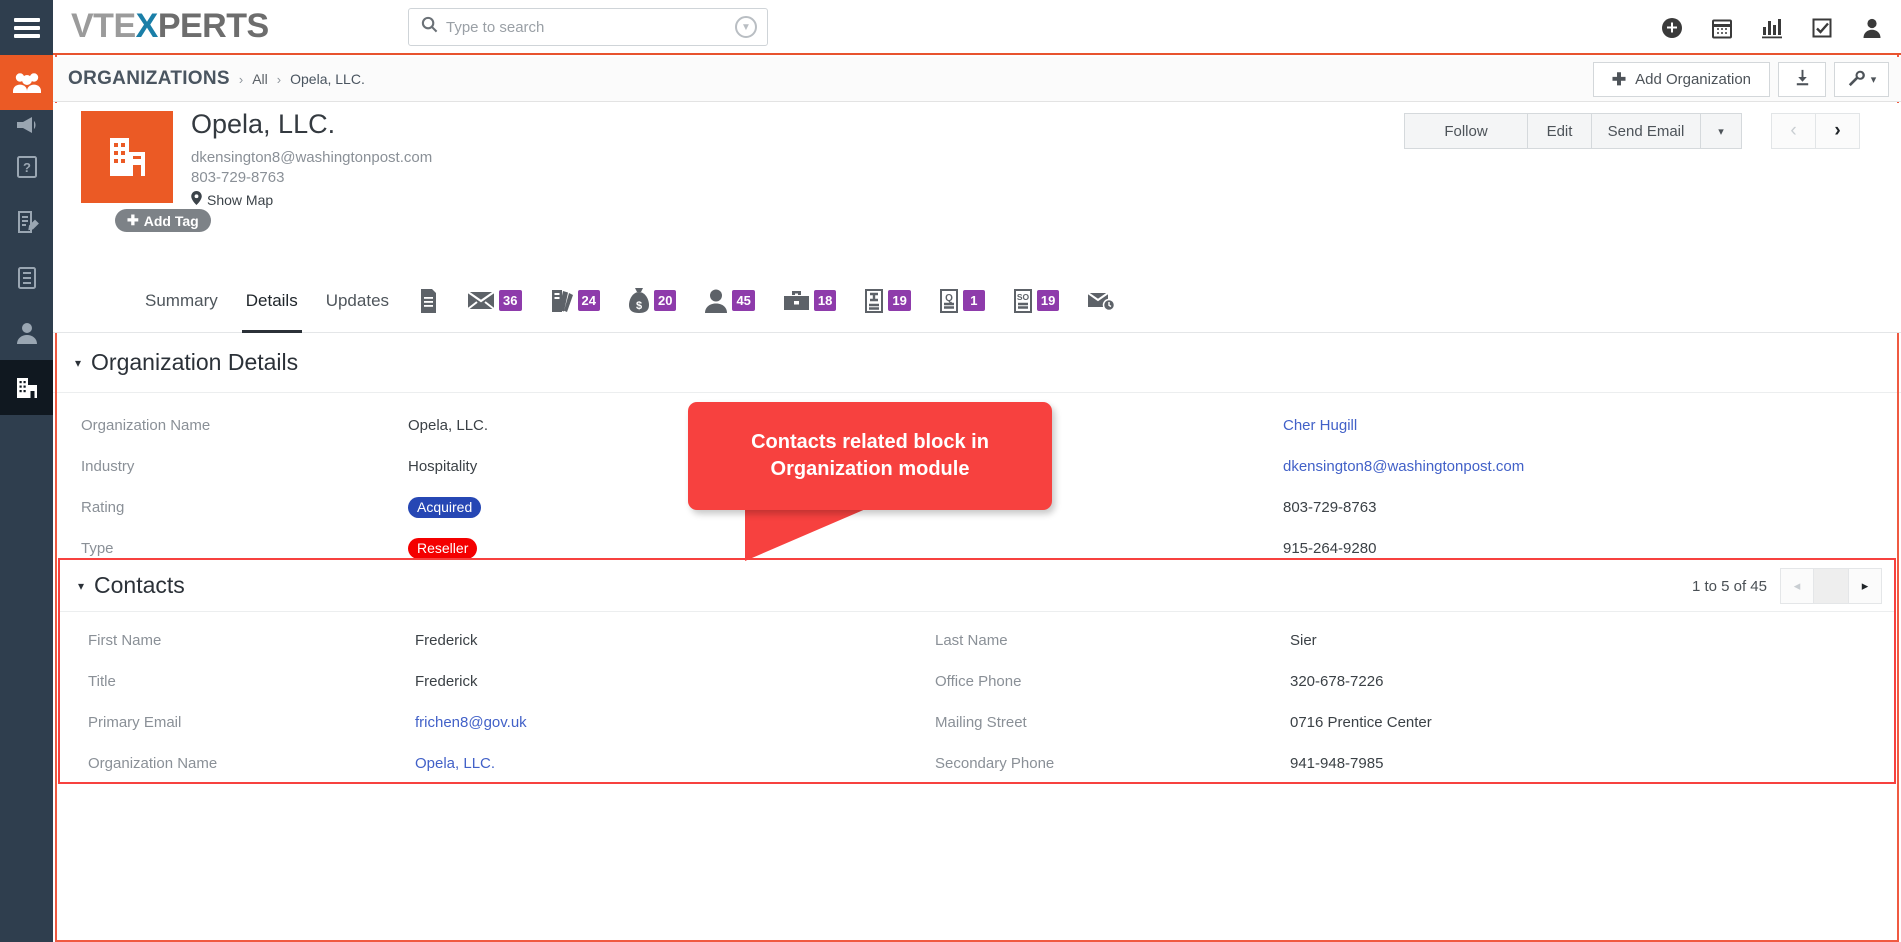 Image resolution: width=1901 pixels, height=942 pixels. I want to click on field-value: Opela, LLC., so click(675, 763).